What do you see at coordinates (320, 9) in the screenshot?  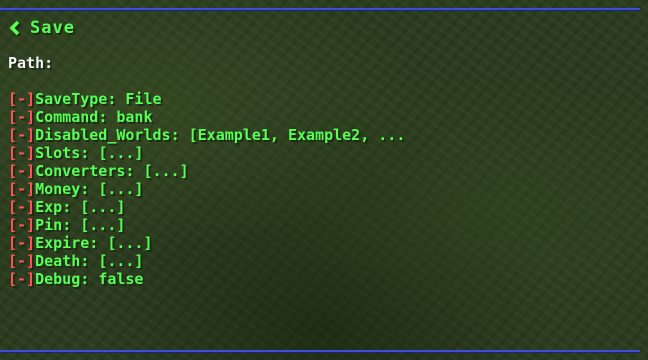 I see `top-divider` at bounding box center [320, 9].